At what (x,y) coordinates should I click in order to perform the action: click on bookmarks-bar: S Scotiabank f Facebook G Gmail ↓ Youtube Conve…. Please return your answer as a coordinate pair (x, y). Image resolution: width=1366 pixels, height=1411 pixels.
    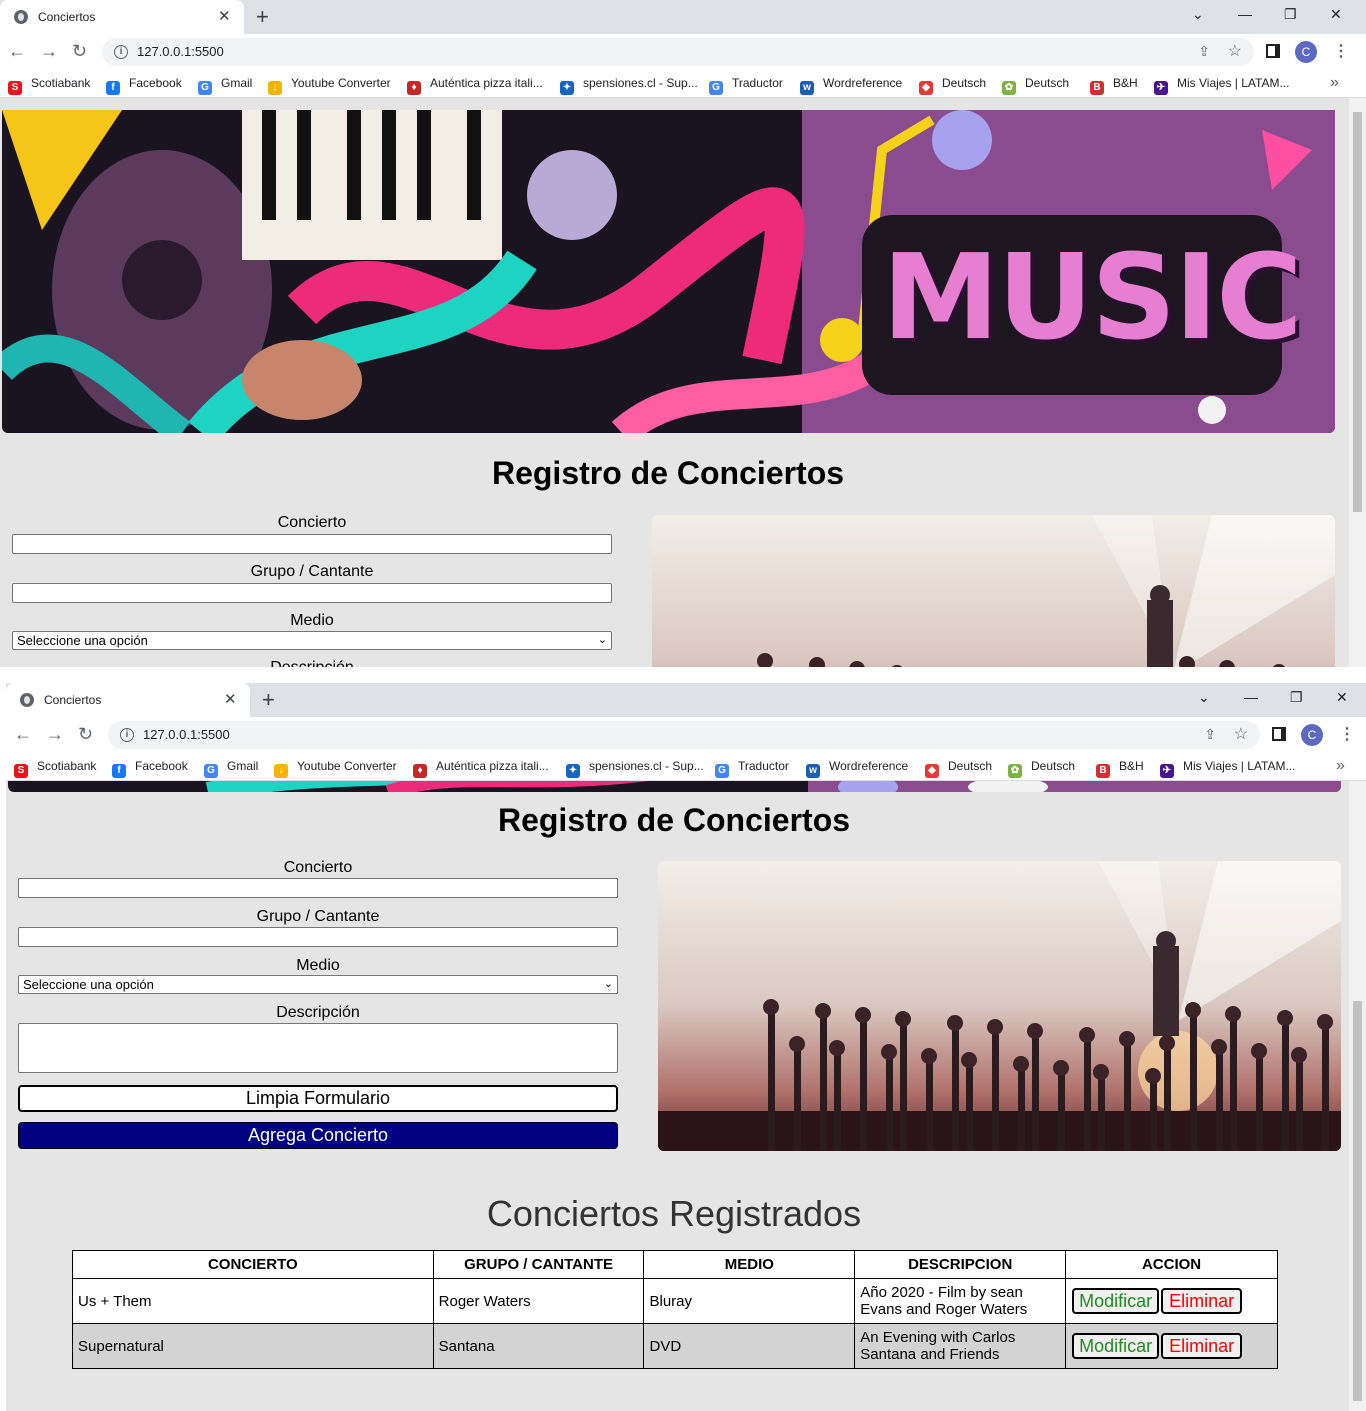
    Looking at the image, I should click on (683, 84).